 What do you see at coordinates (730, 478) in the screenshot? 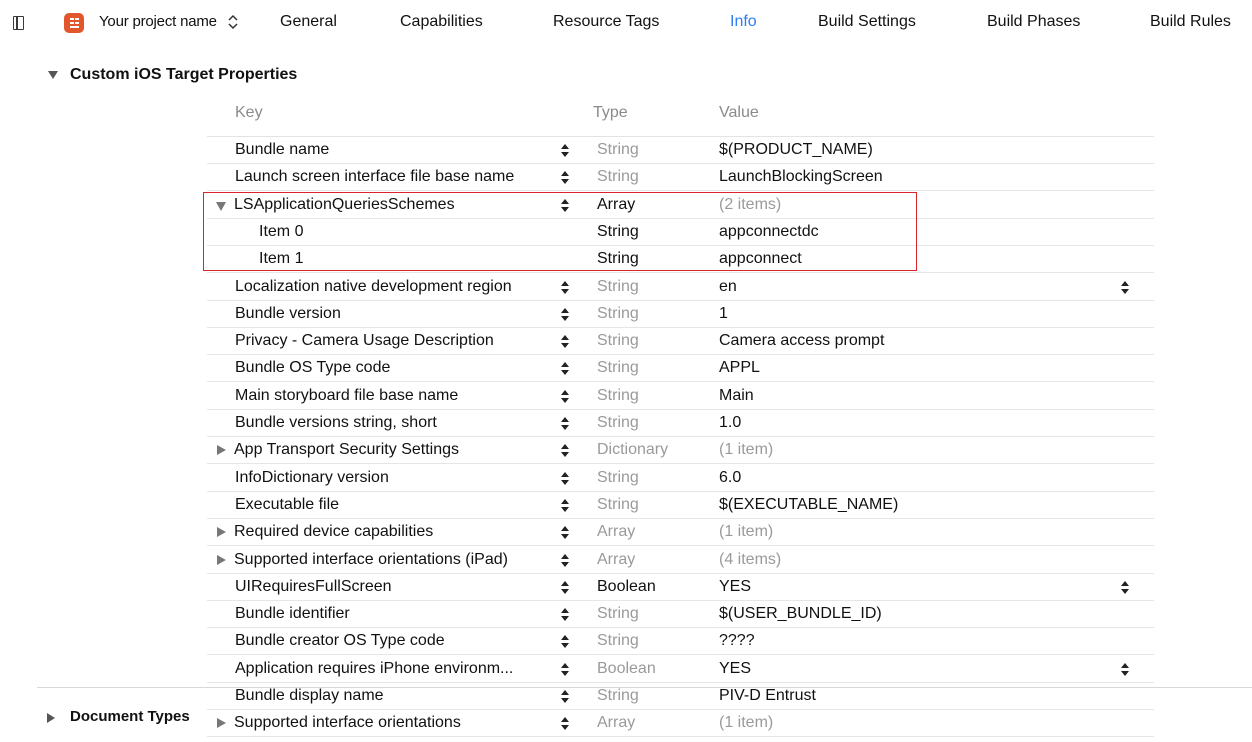
I see `row-value: 6.0` at bounding box center [730, 478].